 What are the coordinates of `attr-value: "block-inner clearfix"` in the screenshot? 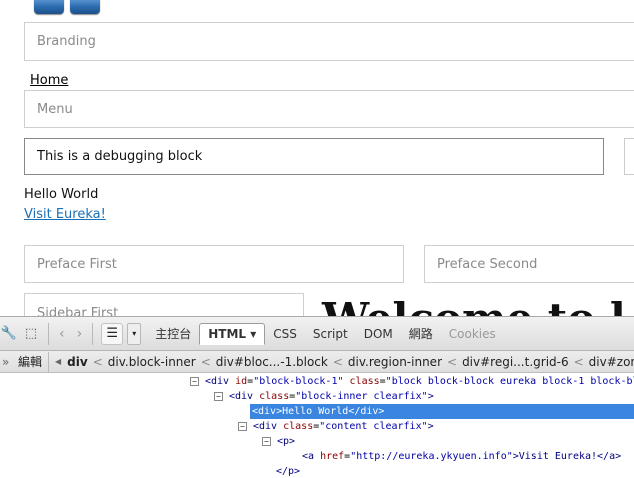 It's located at (361, 396).